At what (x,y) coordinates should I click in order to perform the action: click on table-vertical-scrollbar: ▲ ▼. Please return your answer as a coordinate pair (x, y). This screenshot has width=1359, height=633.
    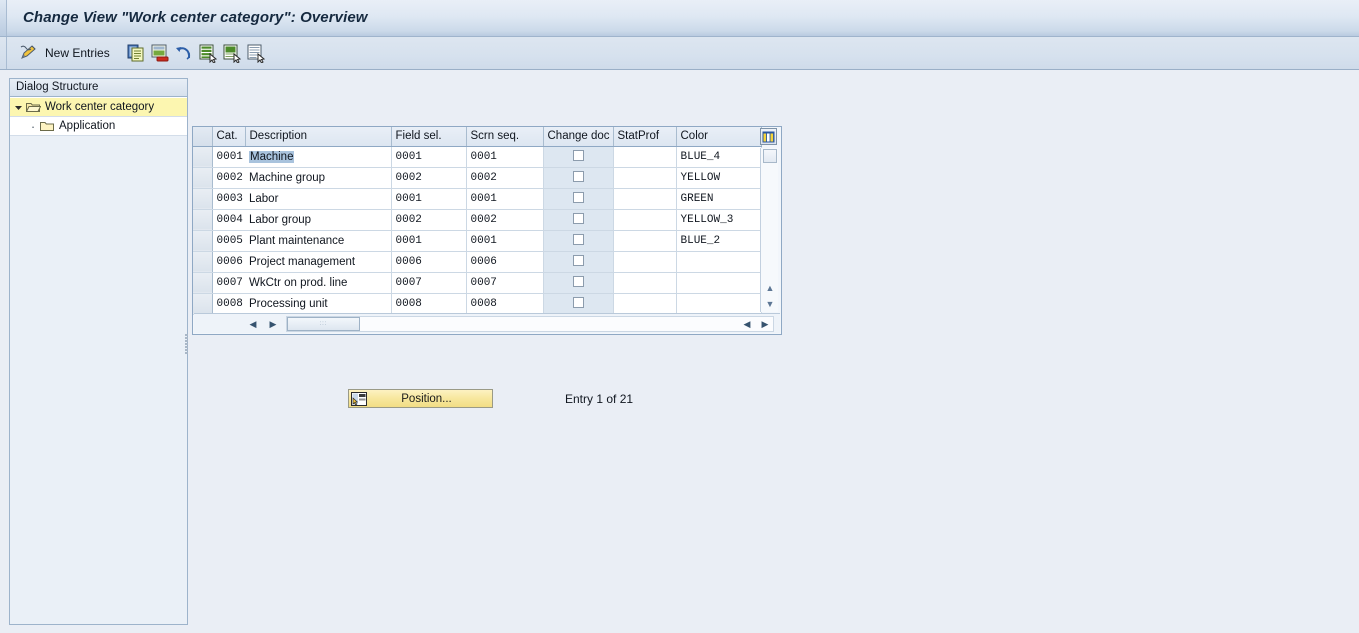
    Looking at the image, I should click on (769, 230).